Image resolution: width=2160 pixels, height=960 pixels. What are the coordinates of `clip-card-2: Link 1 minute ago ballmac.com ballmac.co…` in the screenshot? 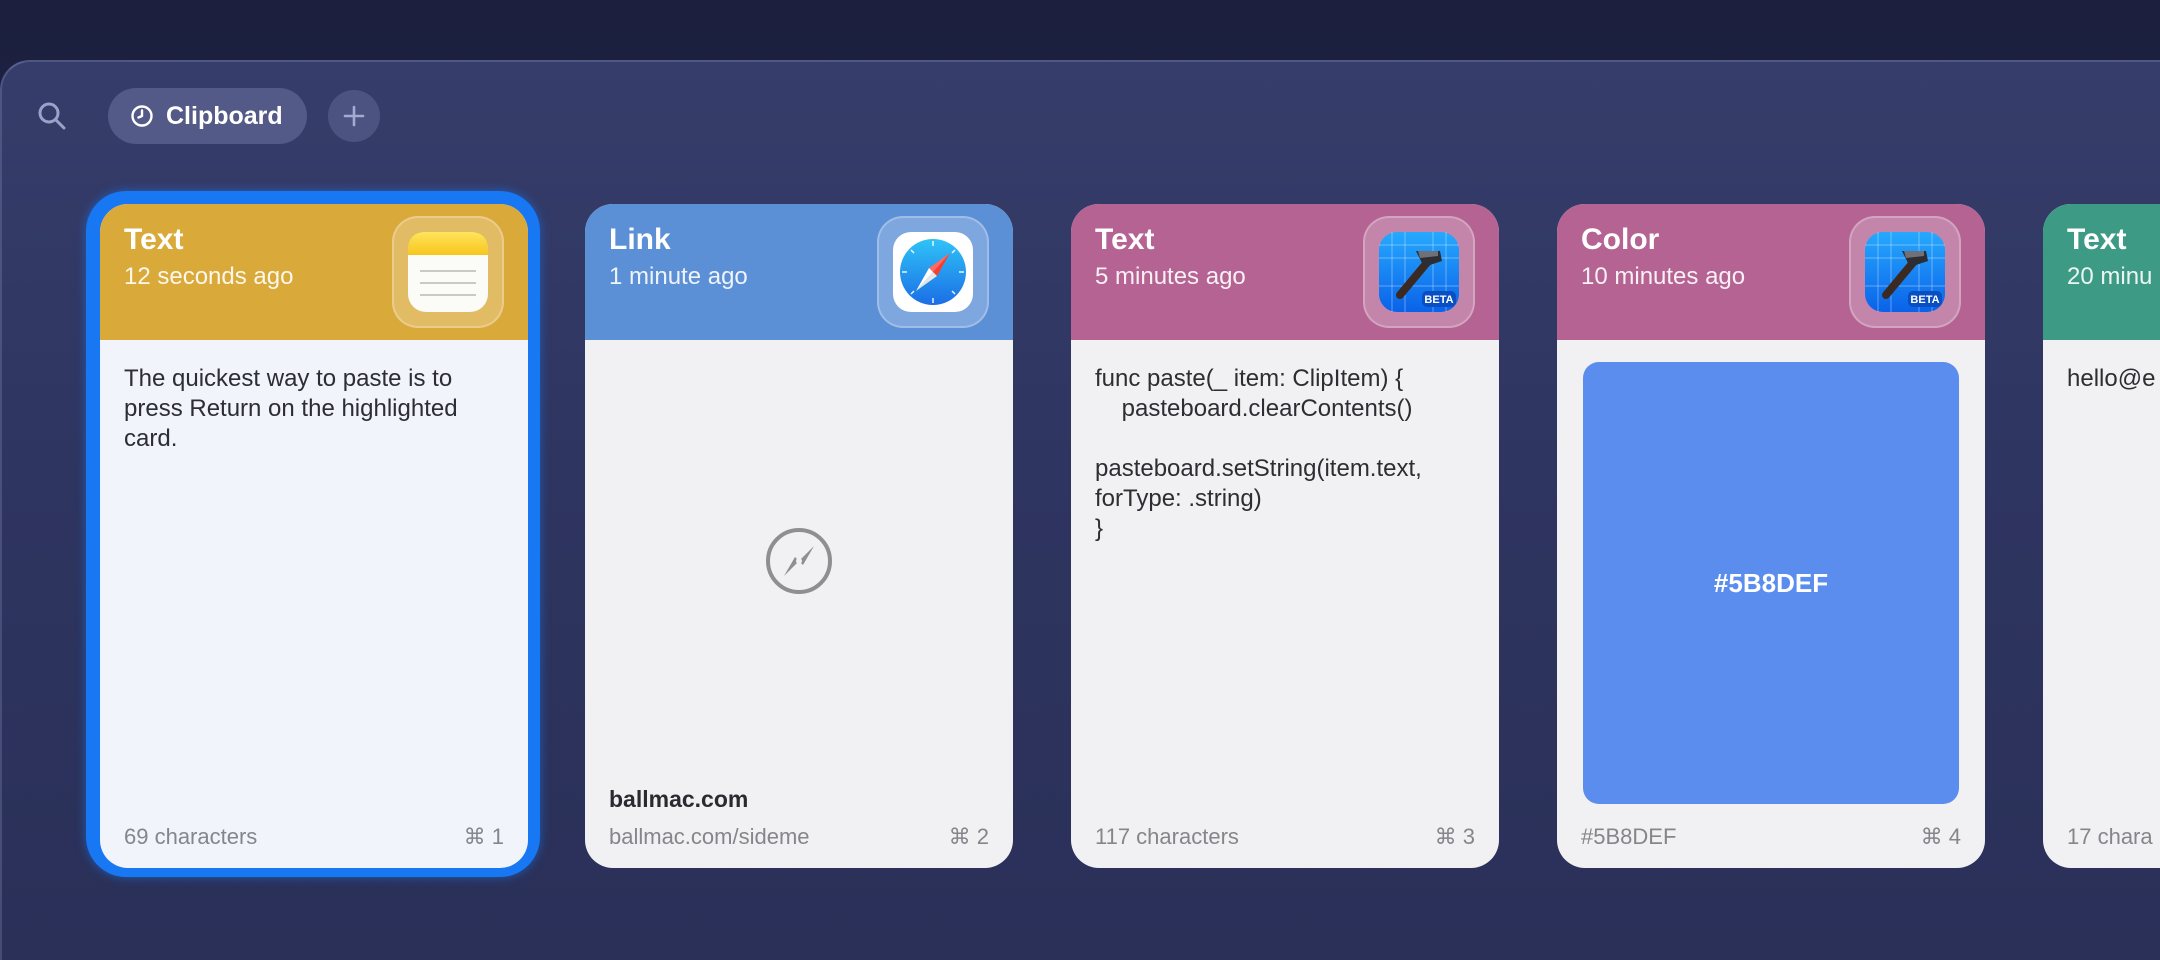 It's located at (799, 536).